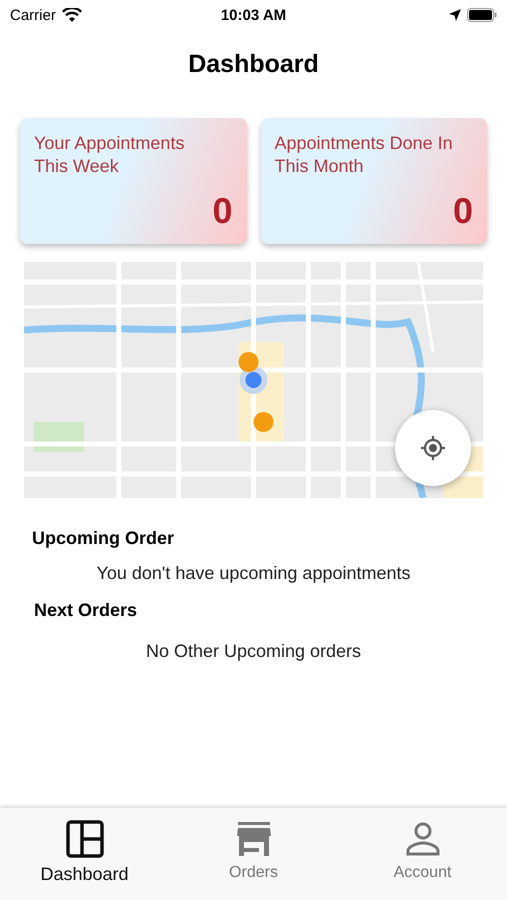 The width and height of the screenshot is (507, 900). Describe the element at coordinates (103, 538) in the screenshot. I see `section-heading: Upcoming Order` at that location.